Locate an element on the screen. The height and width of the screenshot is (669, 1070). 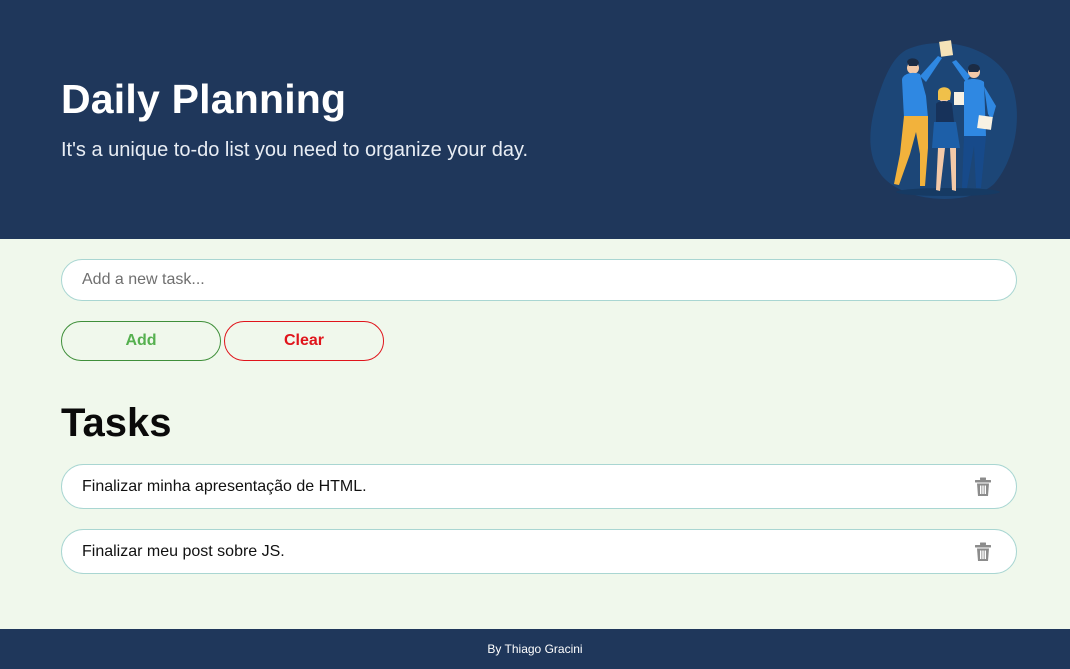
footer: By Thiago Gracini is located at coordinates (535, 649).